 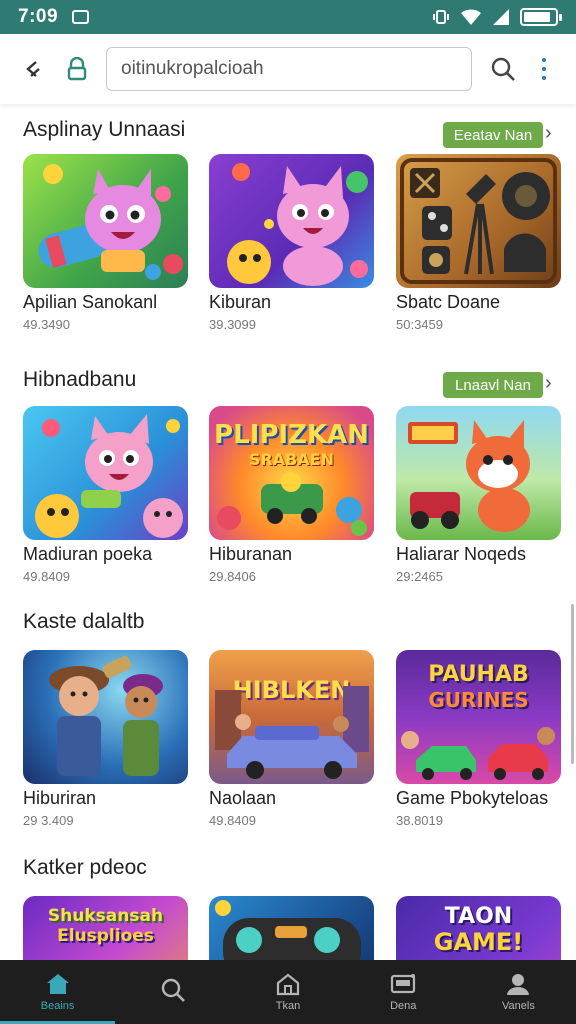 I want to click on nav-library: Tkan, so click(x=287, y=992).